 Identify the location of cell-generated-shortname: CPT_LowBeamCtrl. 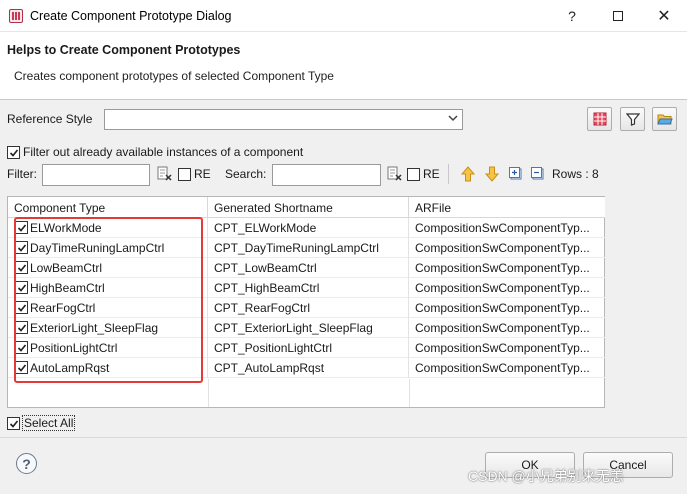
(308, 268).